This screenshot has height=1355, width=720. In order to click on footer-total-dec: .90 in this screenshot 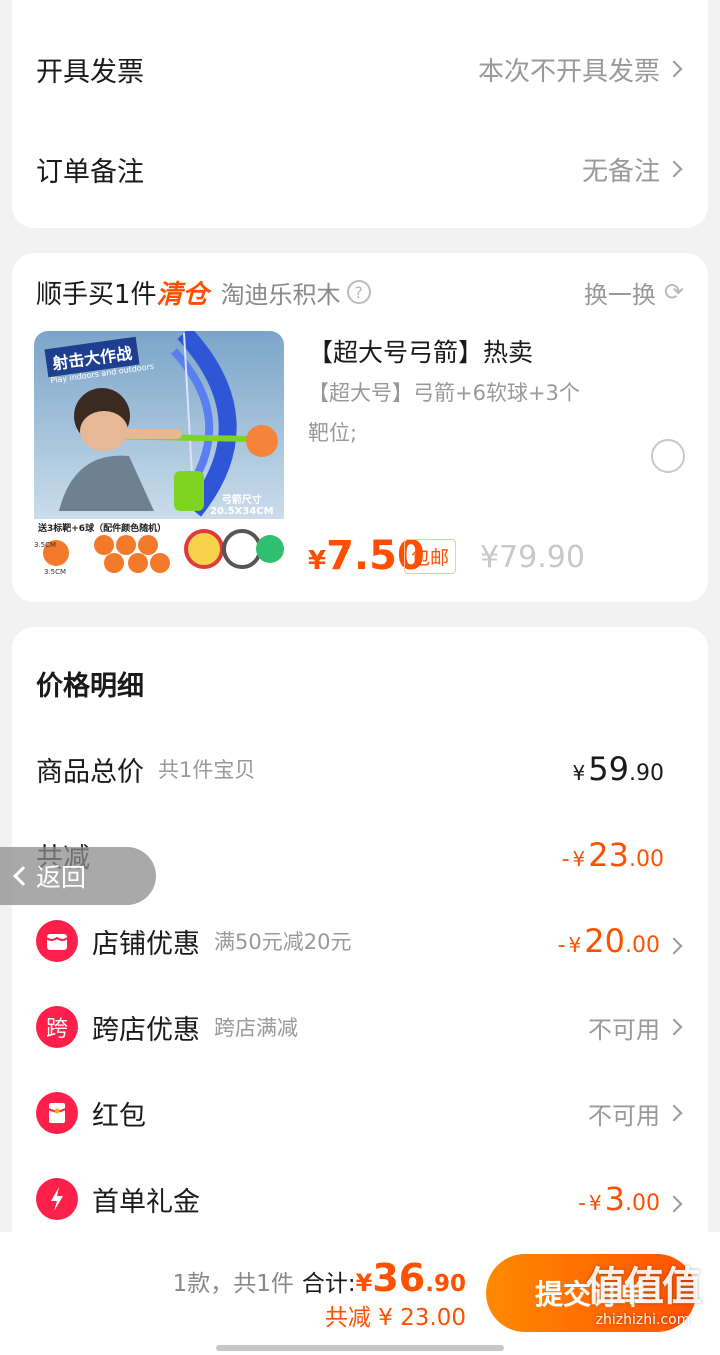, I will do `click(445, 1284)`.